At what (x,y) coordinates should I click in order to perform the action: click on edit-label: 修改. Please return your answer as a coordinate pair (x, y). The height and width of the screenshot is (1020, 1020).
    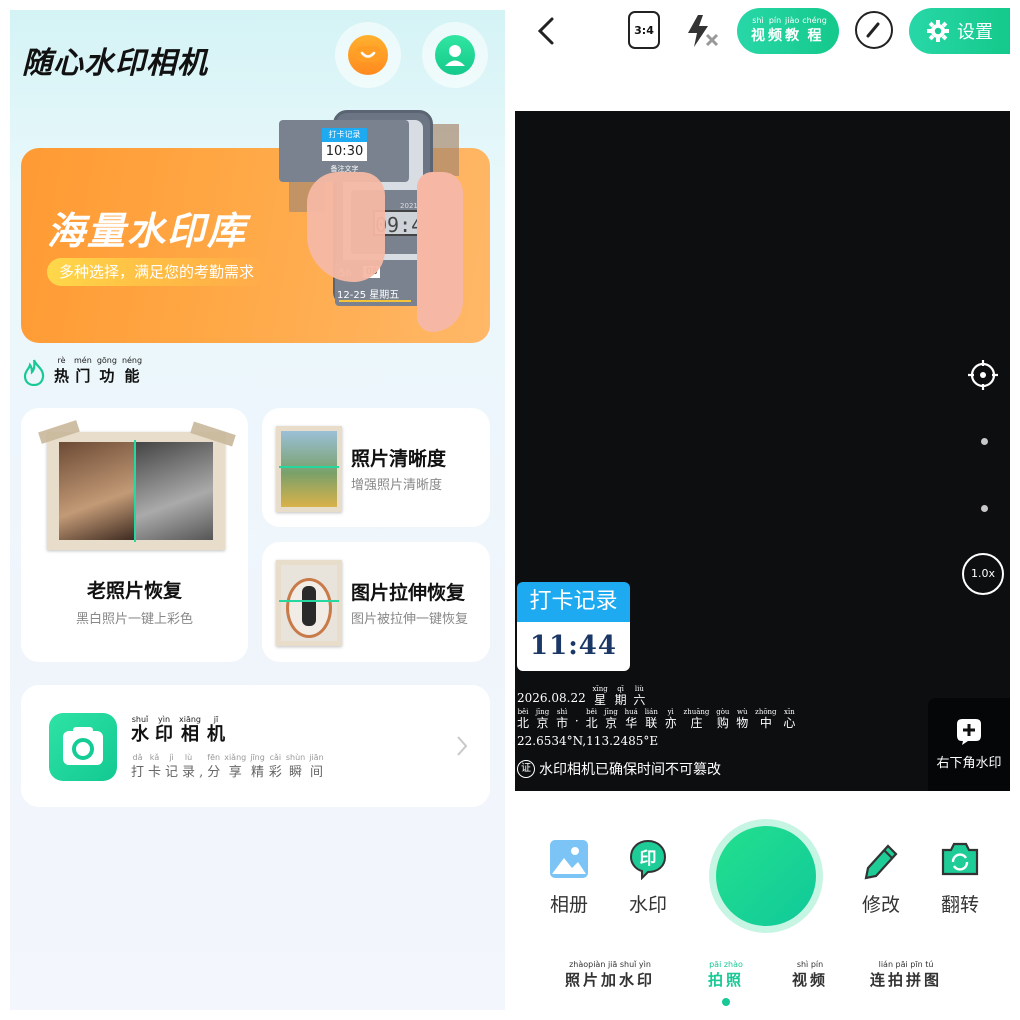
    Looking at the image, I should click on (880, 905).